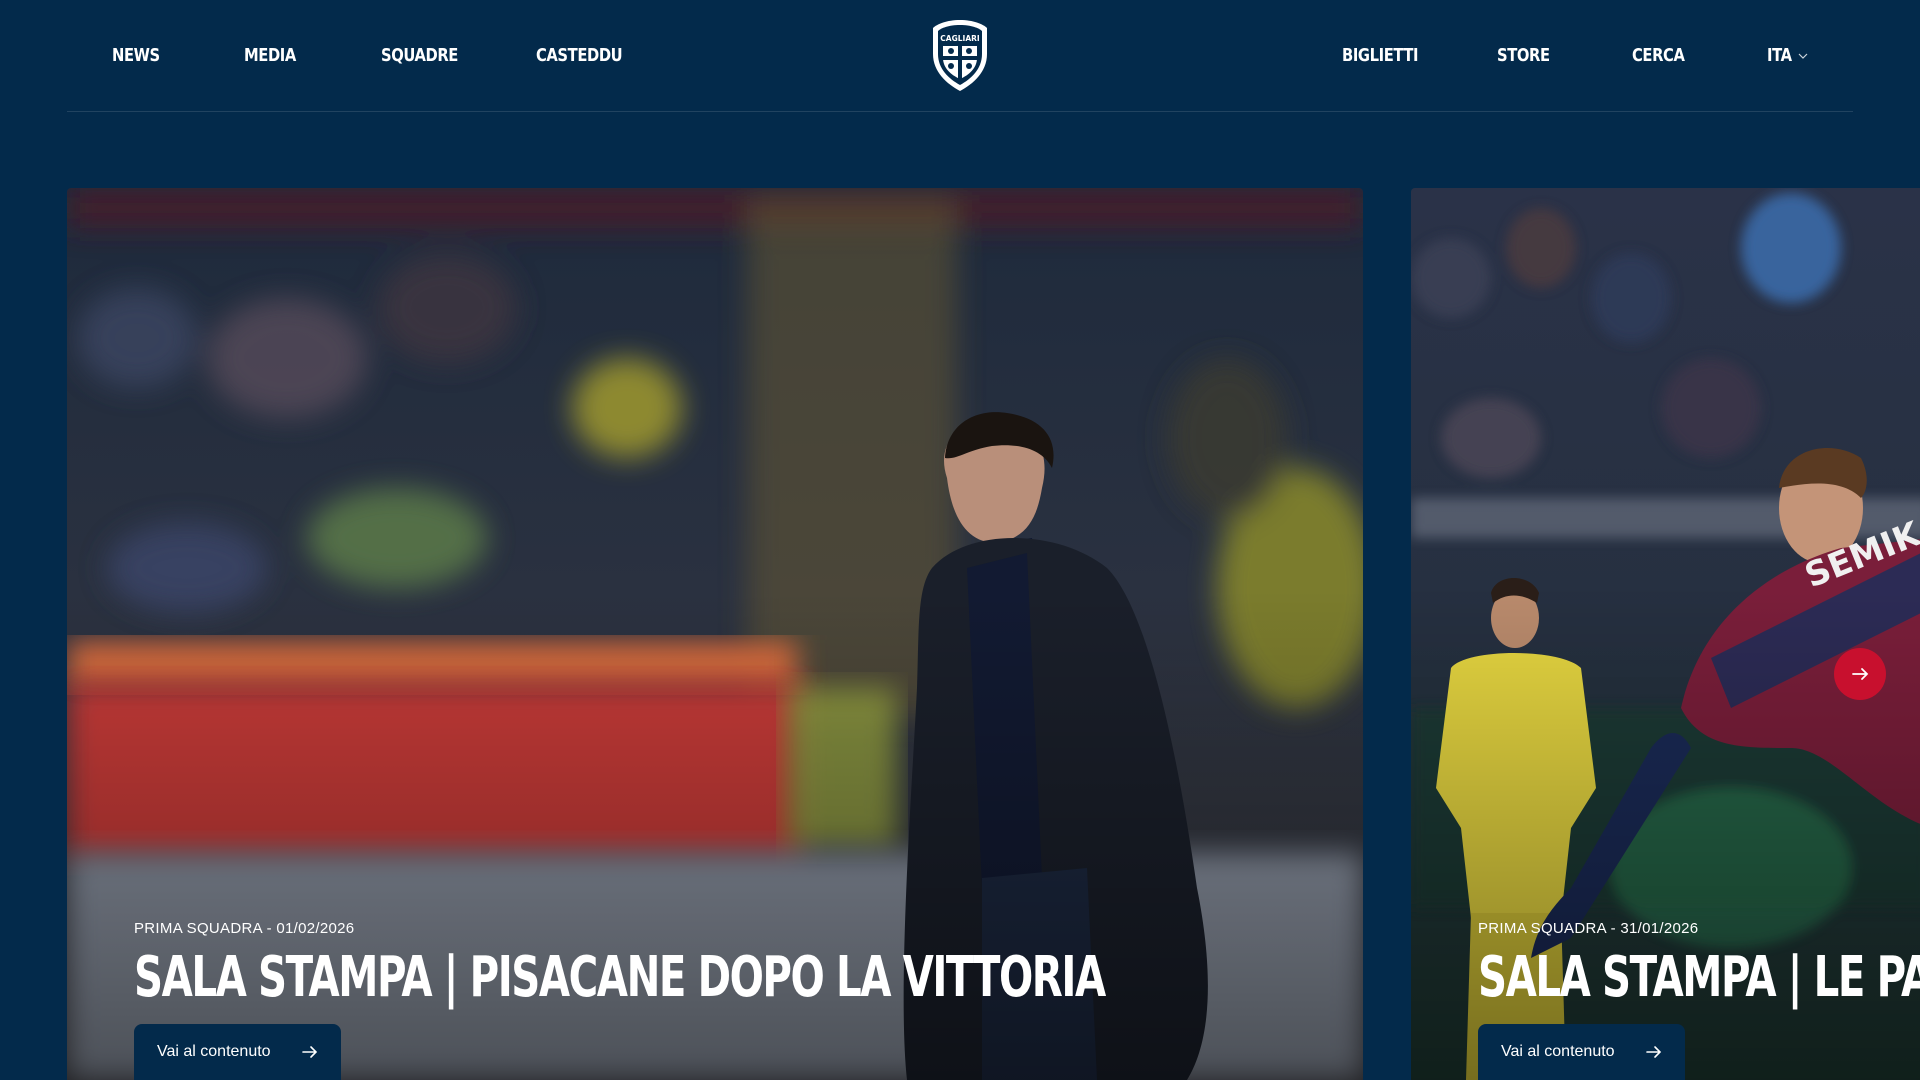  What do you see at coordinates (960, 111) in the screenshot?
I see `header-divider` at bounding box center [960, 111].